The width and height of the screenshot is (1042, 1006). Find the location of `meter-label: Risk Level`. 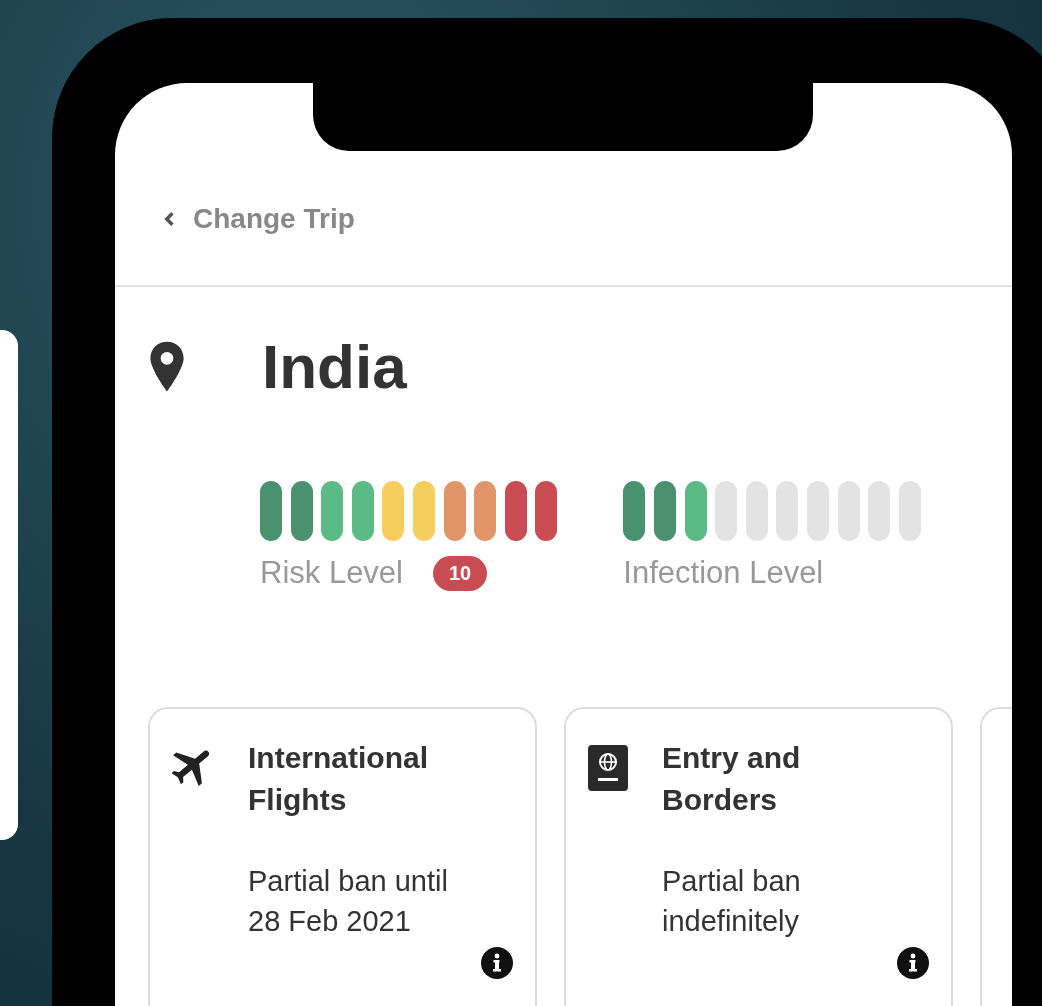

meter-label: Risk Level is located at coordinates (331, 573).